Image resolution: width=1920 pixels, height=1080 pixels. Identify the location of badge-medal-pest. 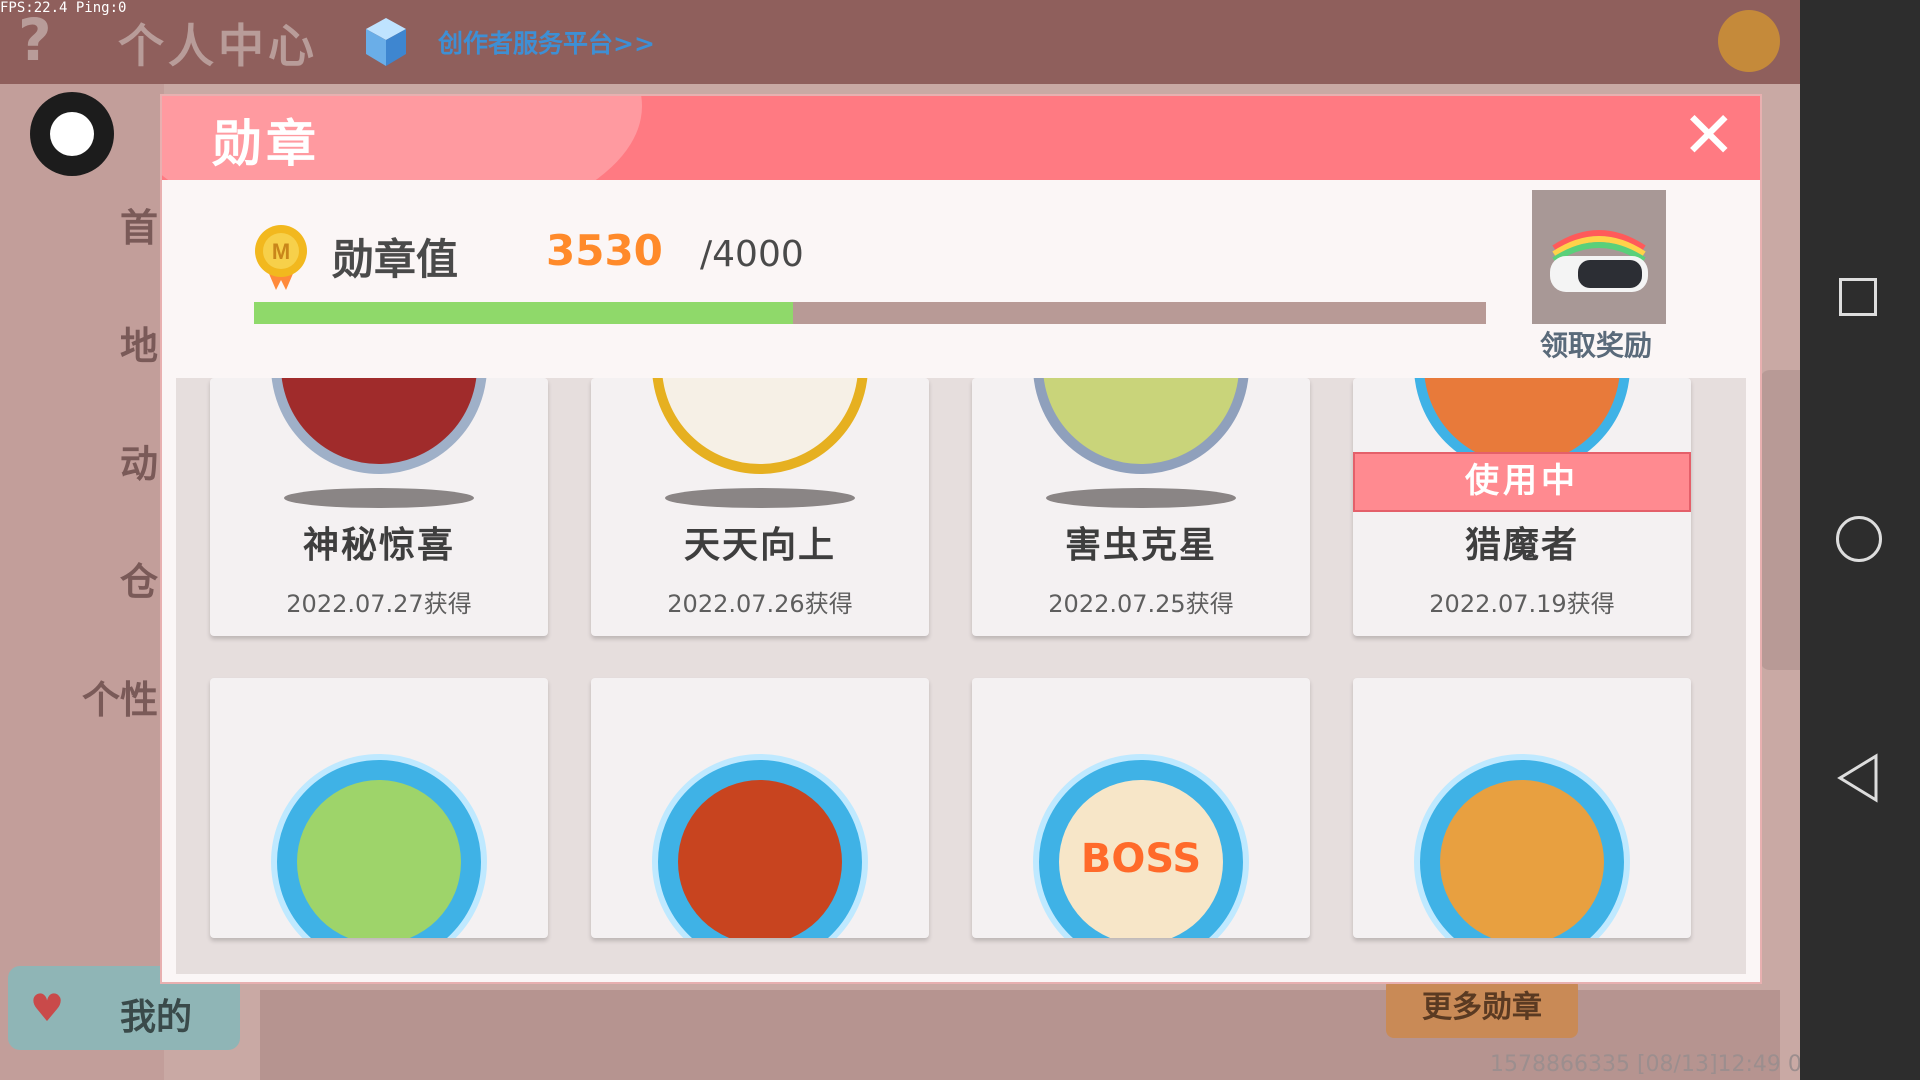
(1141, 426).